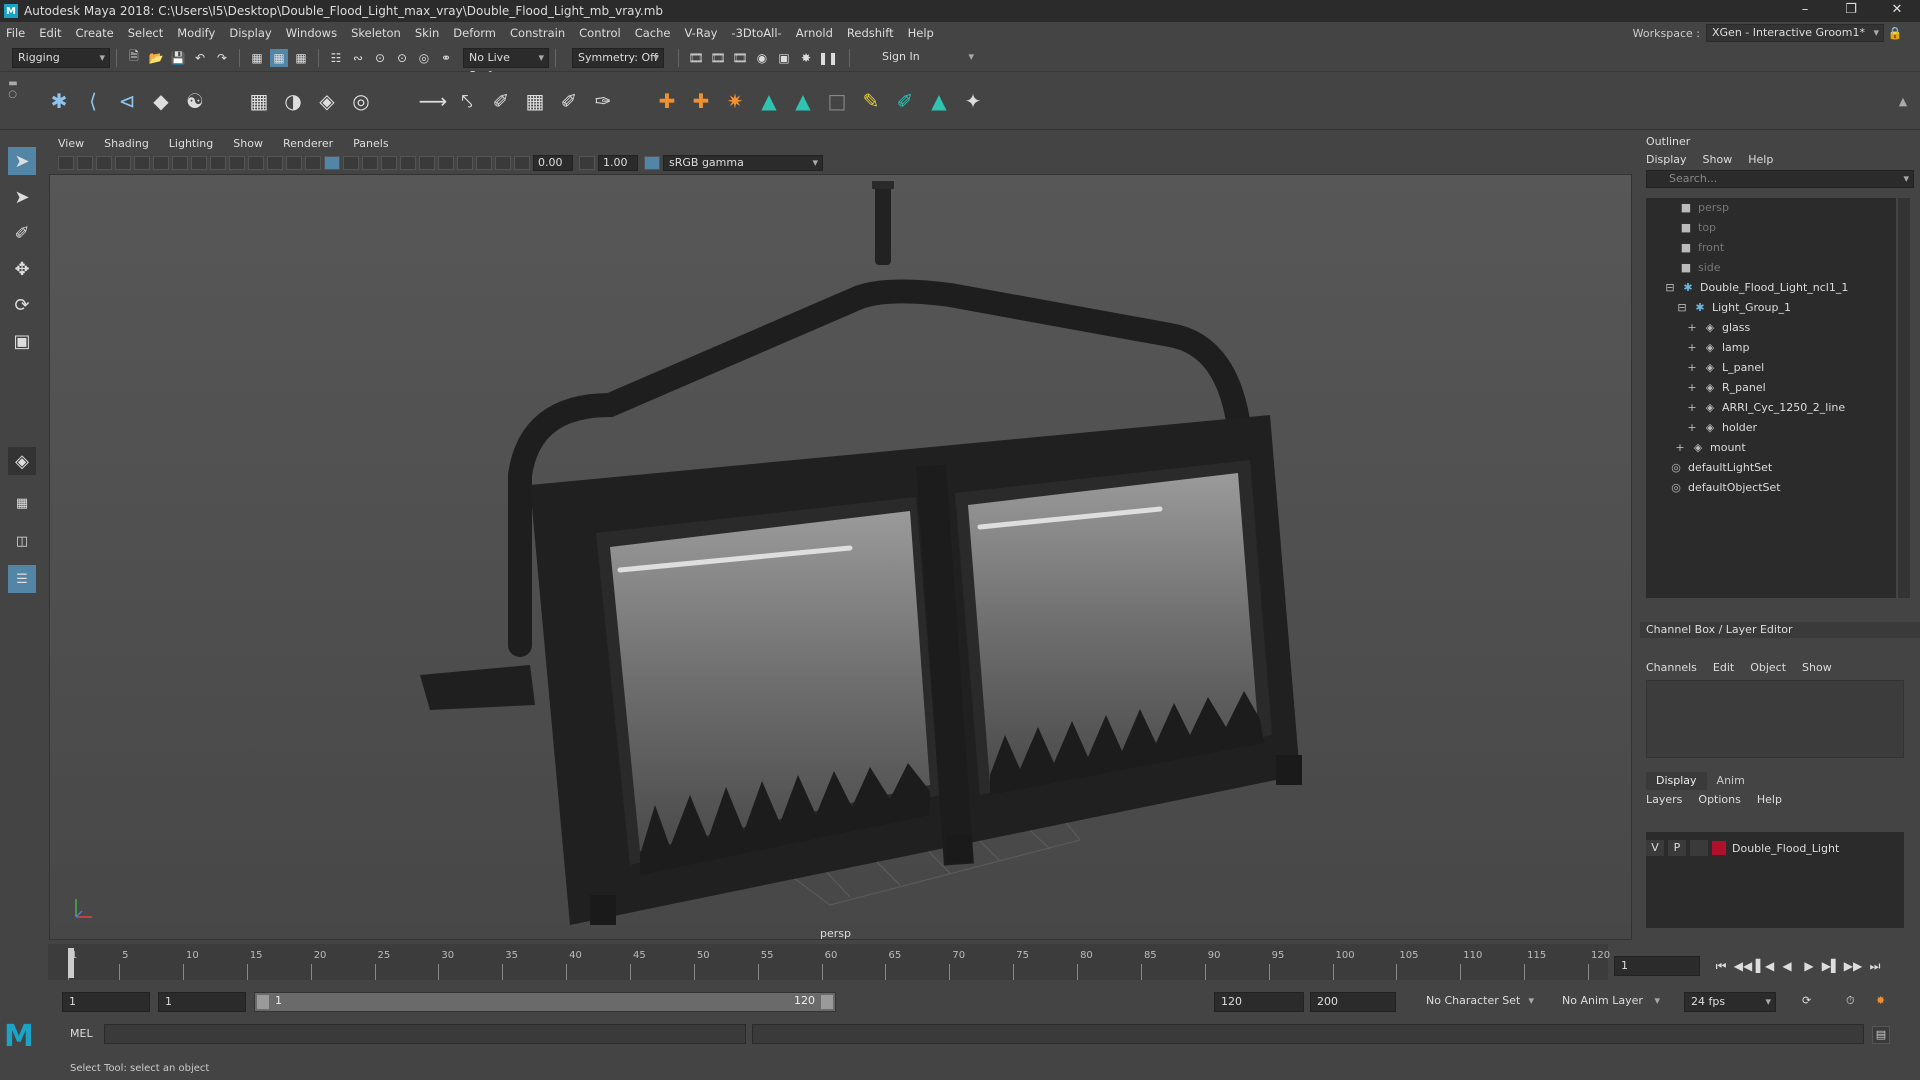 The width and height of the screenshot is (1920, 1080). Describe the element at coordinates (569, 101) in the screenshot. I see `copy-weights-icon: ✐` at that location.